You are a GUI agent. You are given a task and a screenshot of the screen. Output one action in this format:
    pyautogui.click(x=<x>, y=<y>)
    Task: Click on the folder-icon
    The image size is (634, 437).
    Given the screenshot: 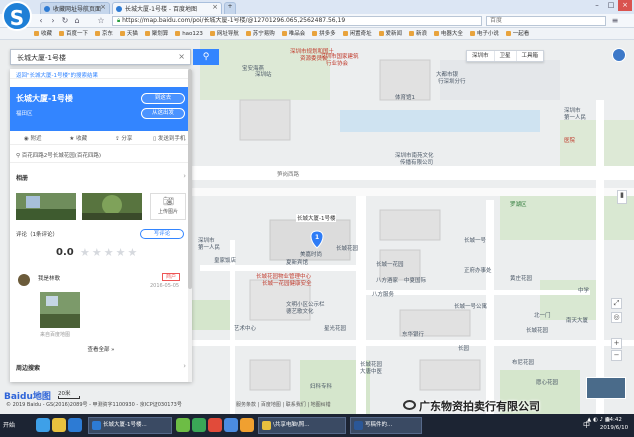 What is the action you would take?
    pyautogui.click(x=59, y=425)
    